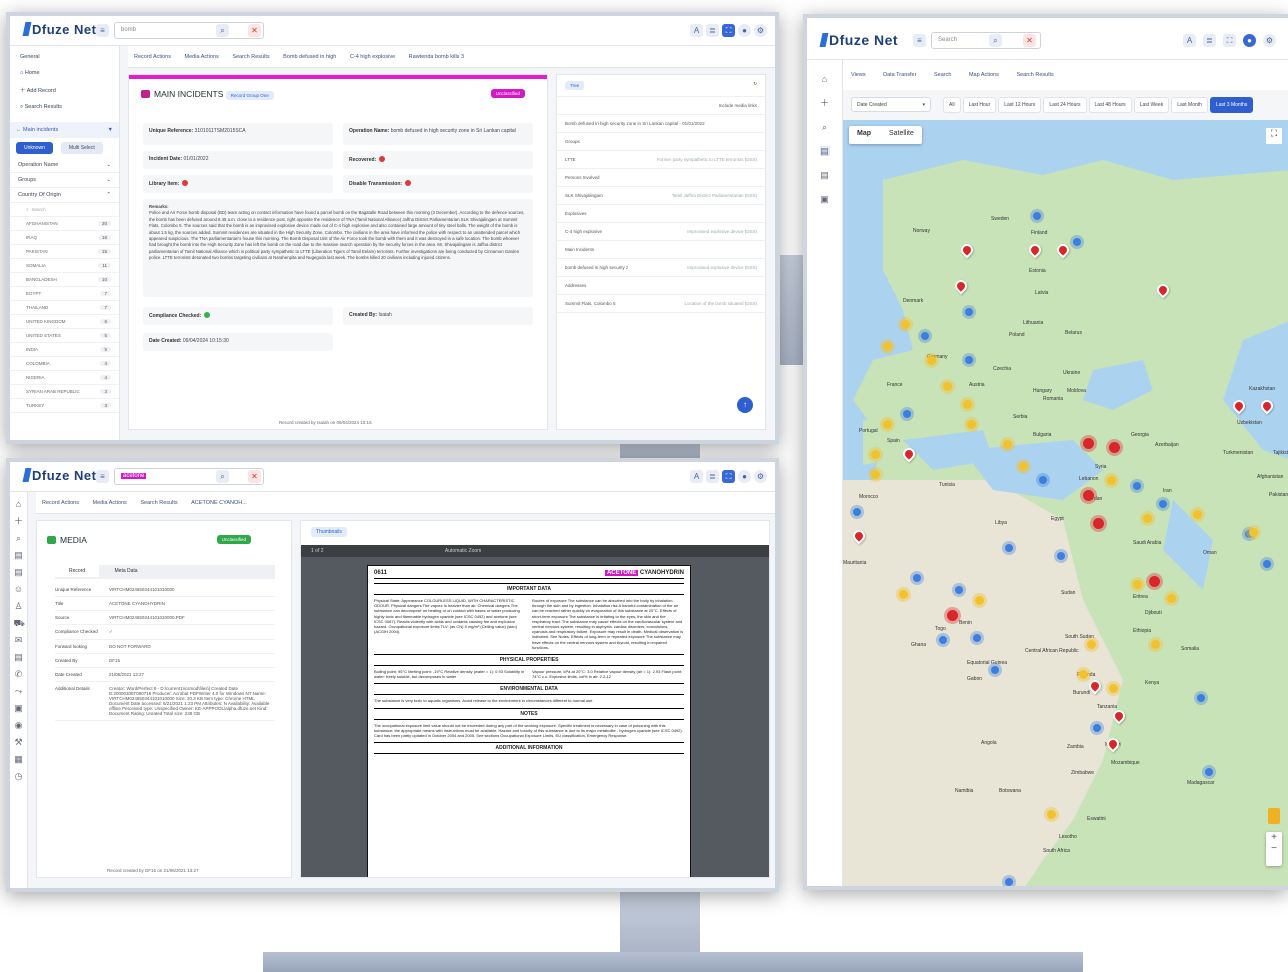 The width and height of the screenshot is (1288, 972). I want to click on country-filter-item: SOMALIA 11, so click(64, 266).